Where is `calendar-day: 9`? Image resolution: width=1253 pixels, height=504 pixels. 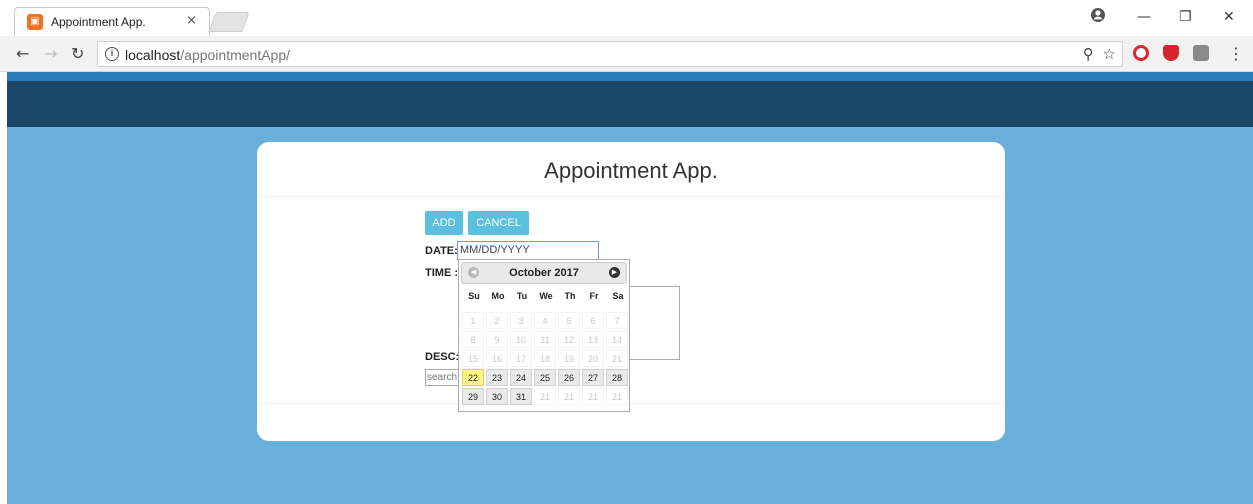 calendar-day: 9 is located at coordinates (497, 339).